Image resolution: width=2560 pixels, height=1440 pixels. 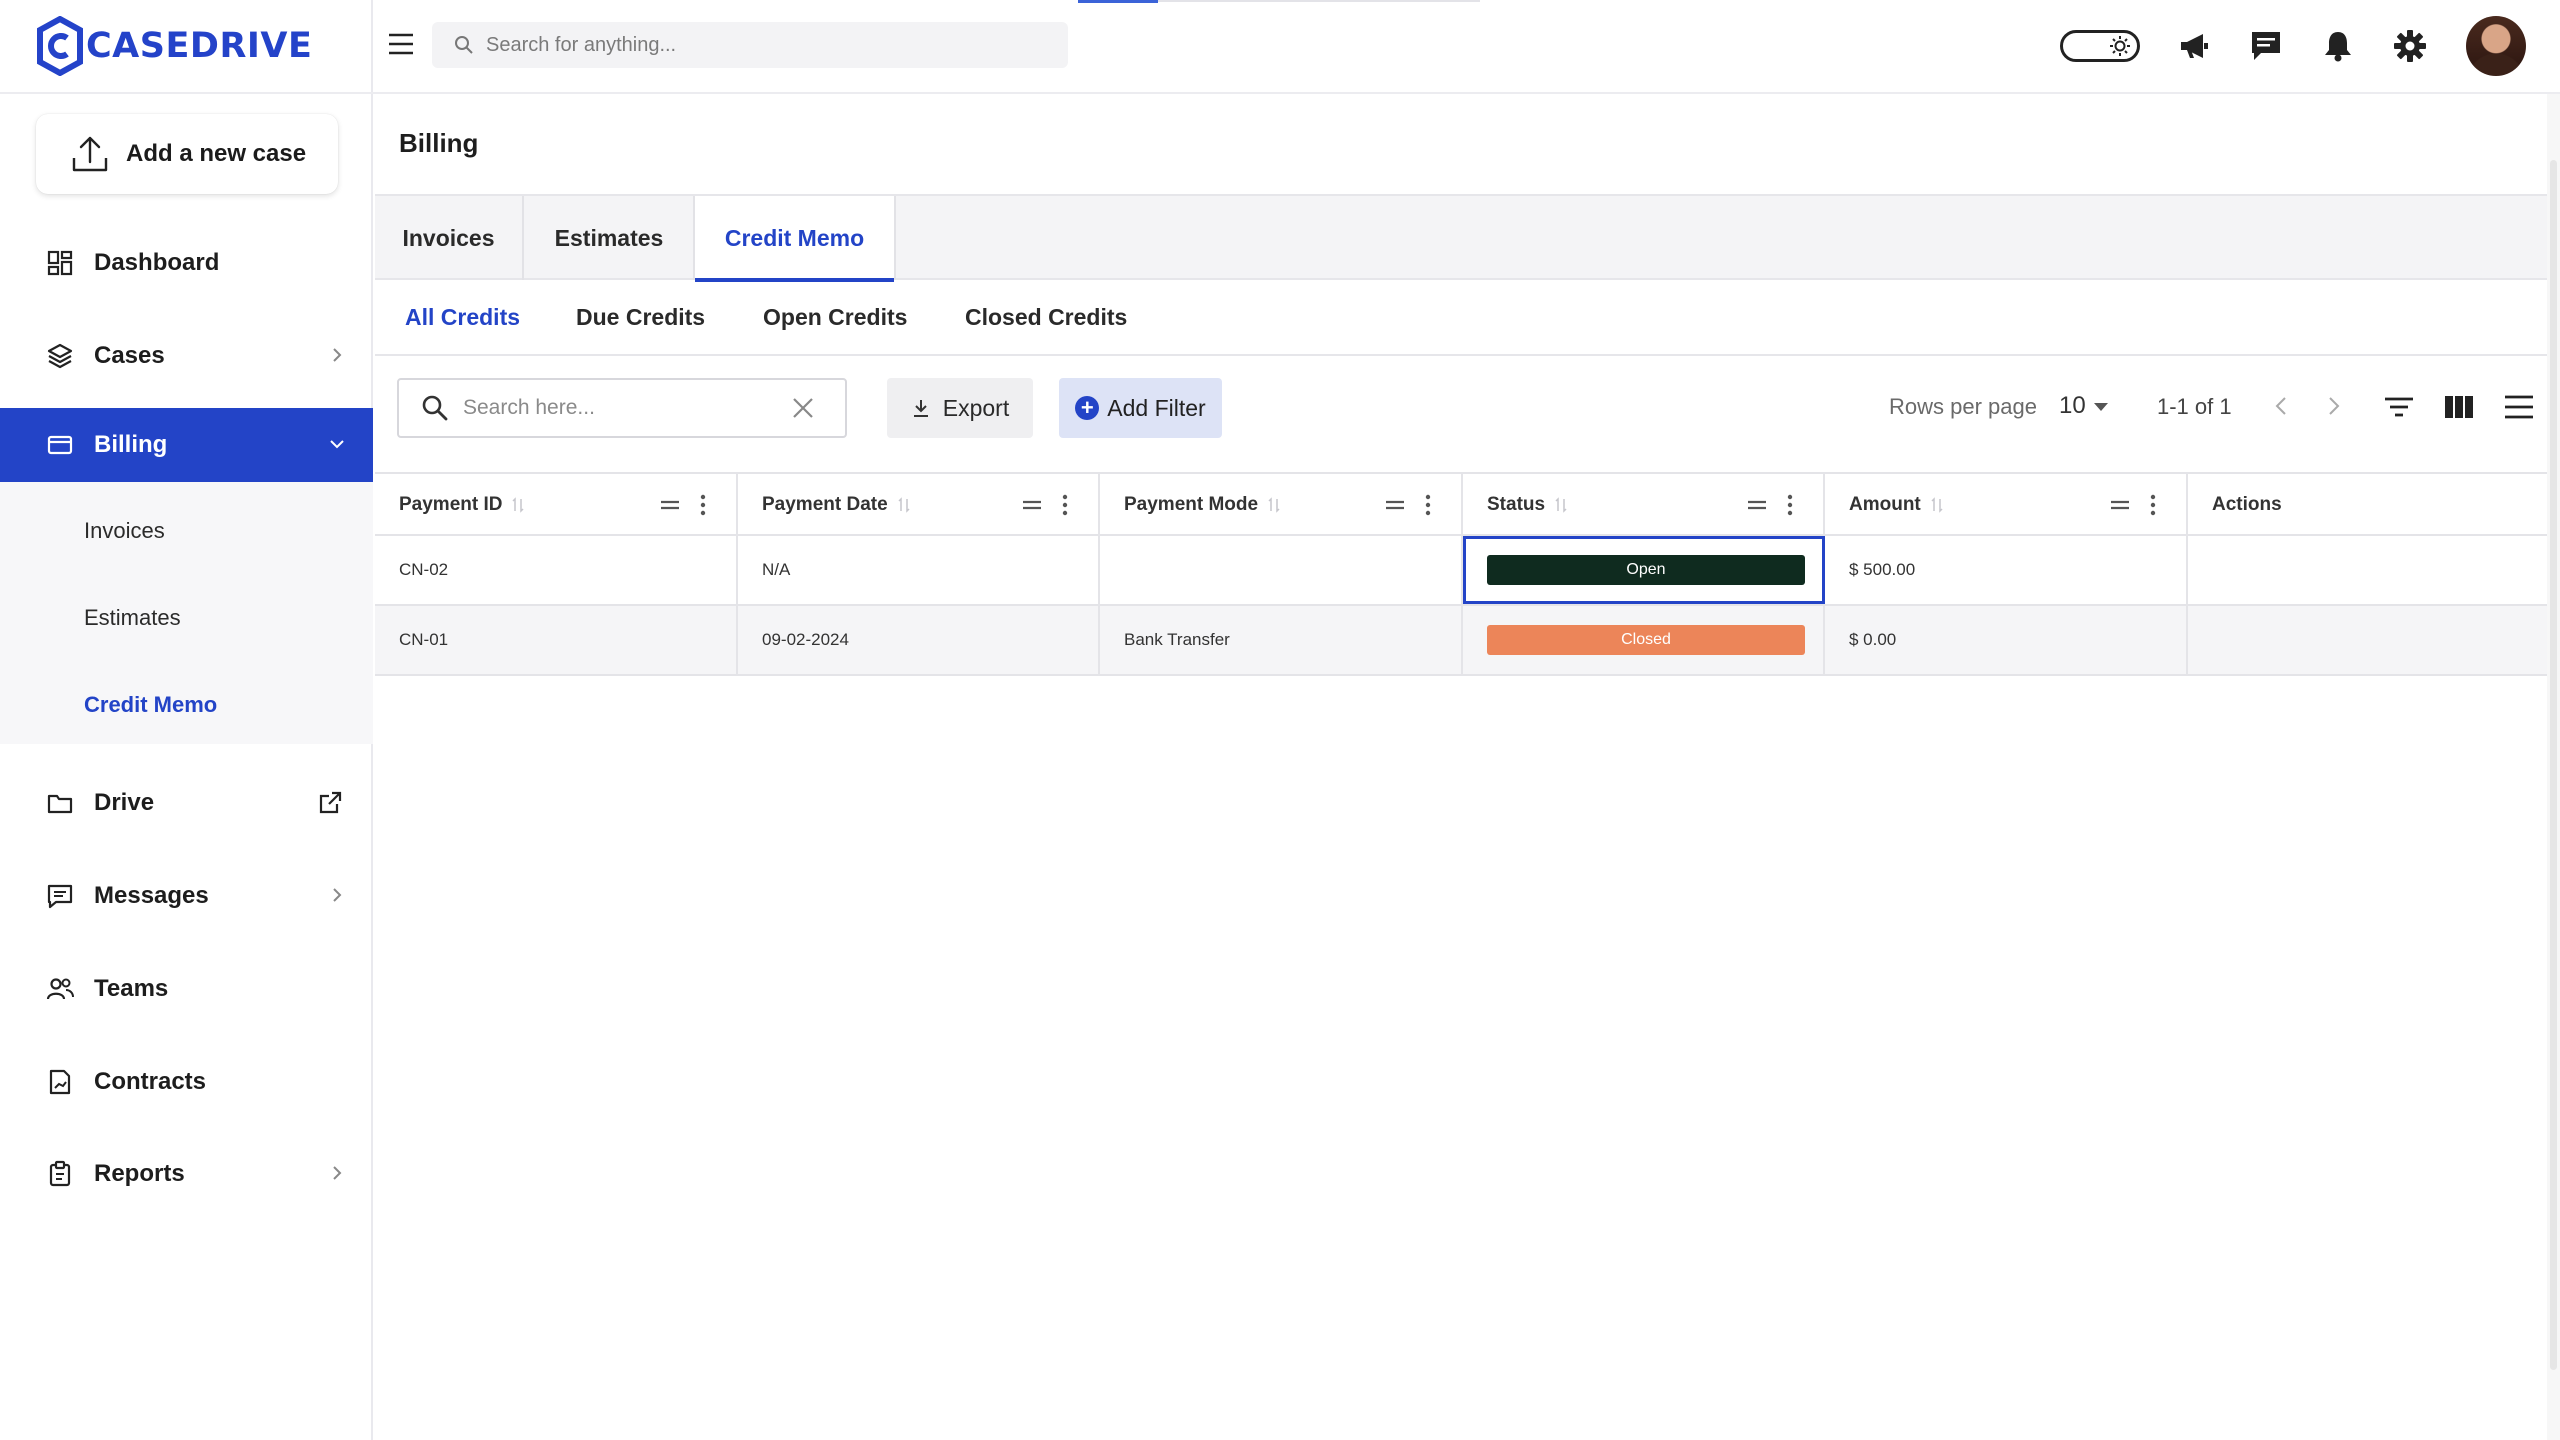 I want to click on notifications-button, so click(x=2338, y=46).